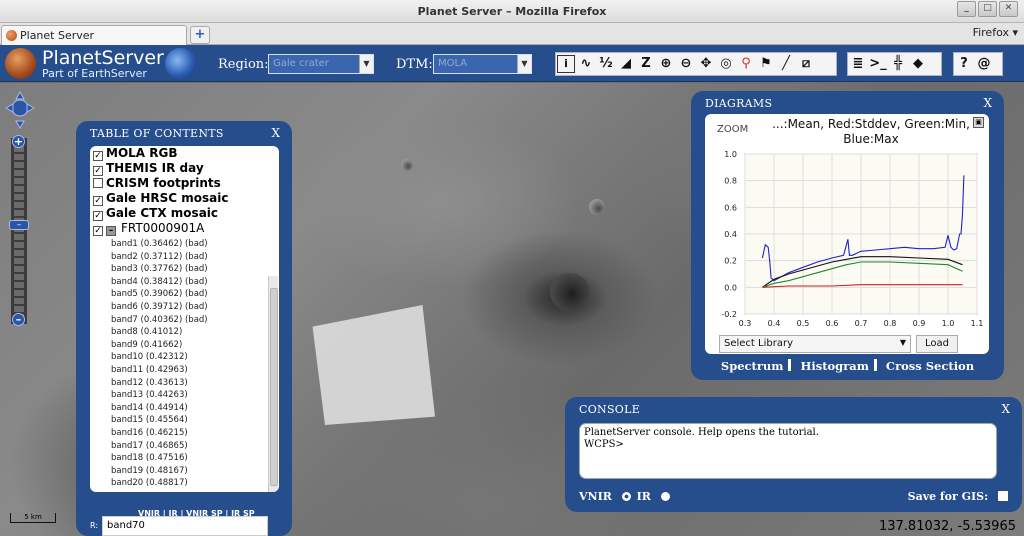 The image size is (1024, 536). I want to click on list-icon: ≣, so click(858, 64).